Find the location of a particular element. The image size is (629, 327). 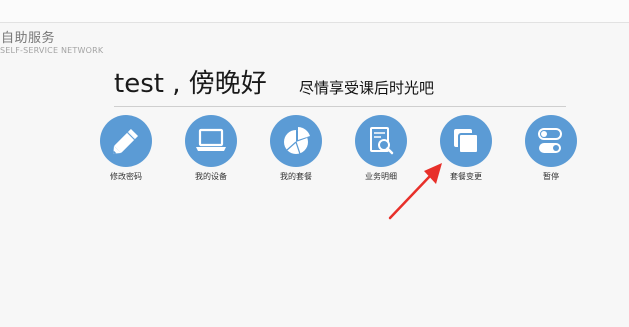

brand-subtitle: SELF-SERVICE NETWORK is located at coordinates (52, 50).